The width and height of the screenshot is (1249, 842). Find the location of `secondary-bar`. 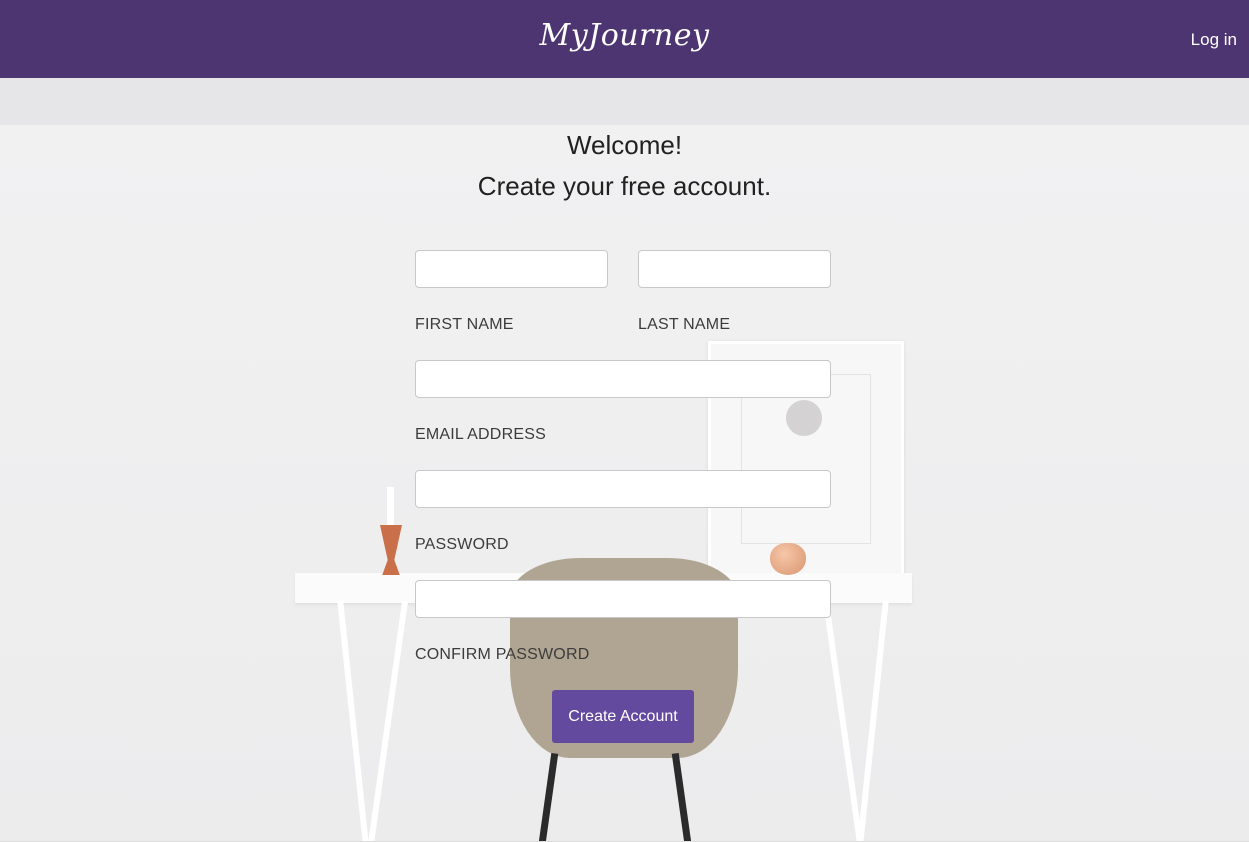

secondary-bar is located at coordinates (624, 101).